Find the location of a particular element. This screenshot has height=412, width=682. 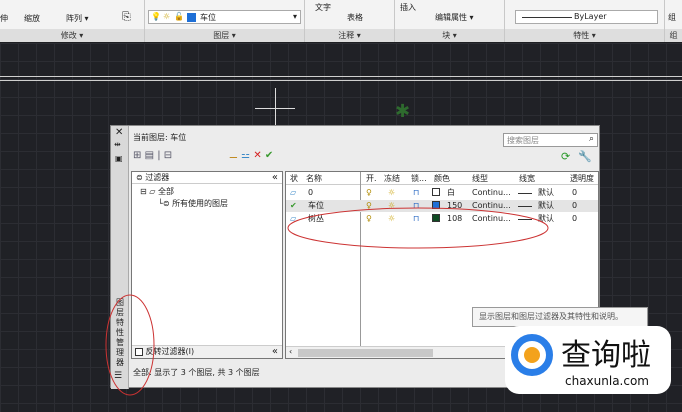

watermark-name: 查询啦 is located at coordinates (606, 355).